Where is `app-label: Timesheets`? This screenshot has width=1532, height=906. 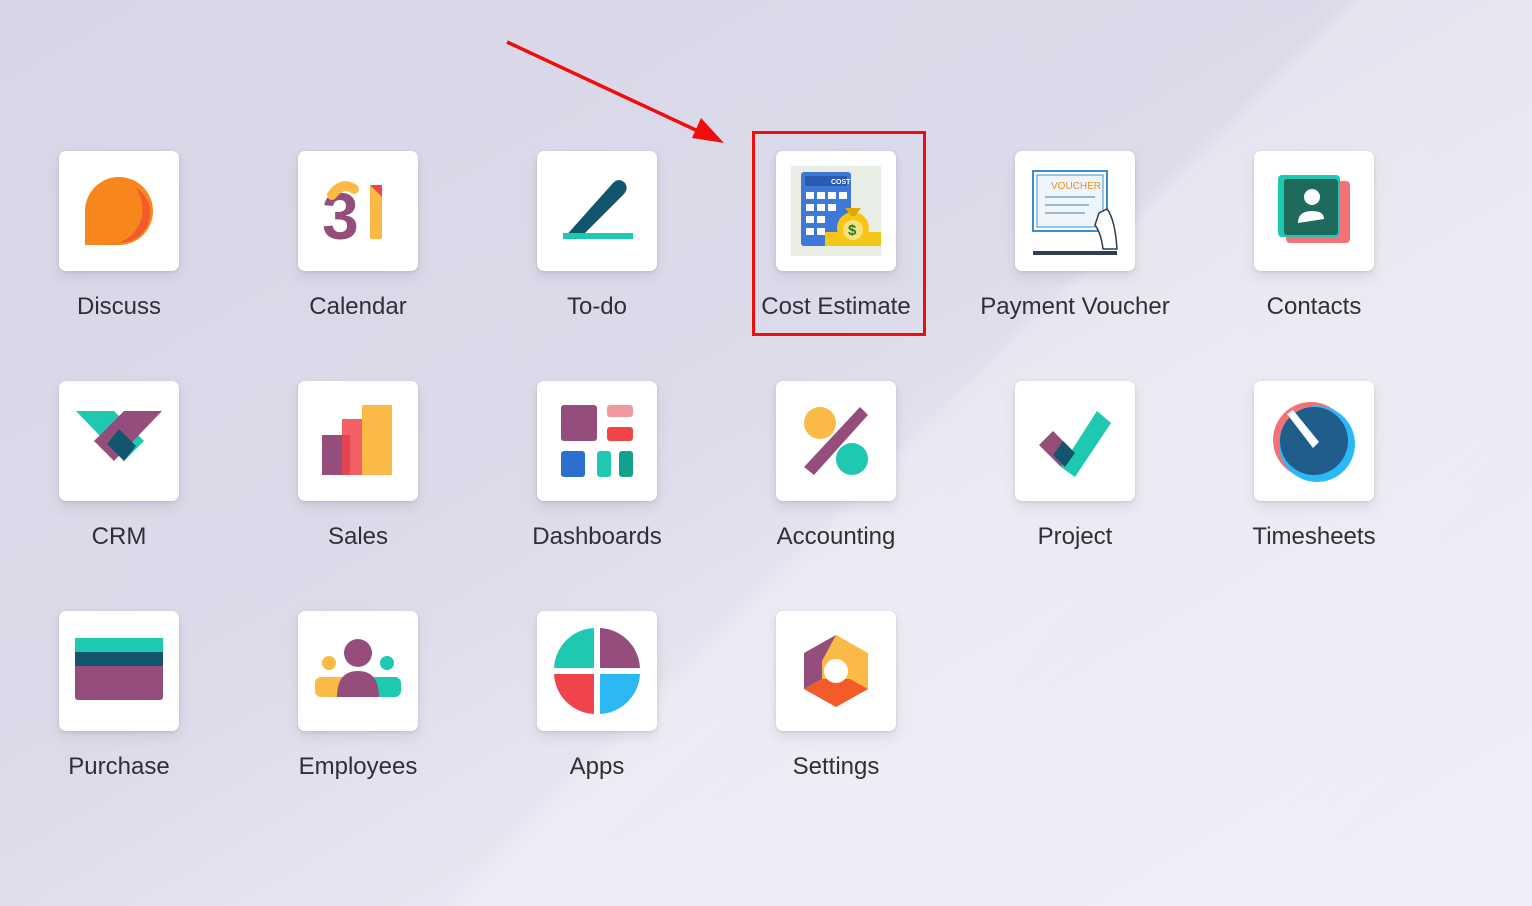
app-label: Timesheets is located at coordinates (1314, 536).